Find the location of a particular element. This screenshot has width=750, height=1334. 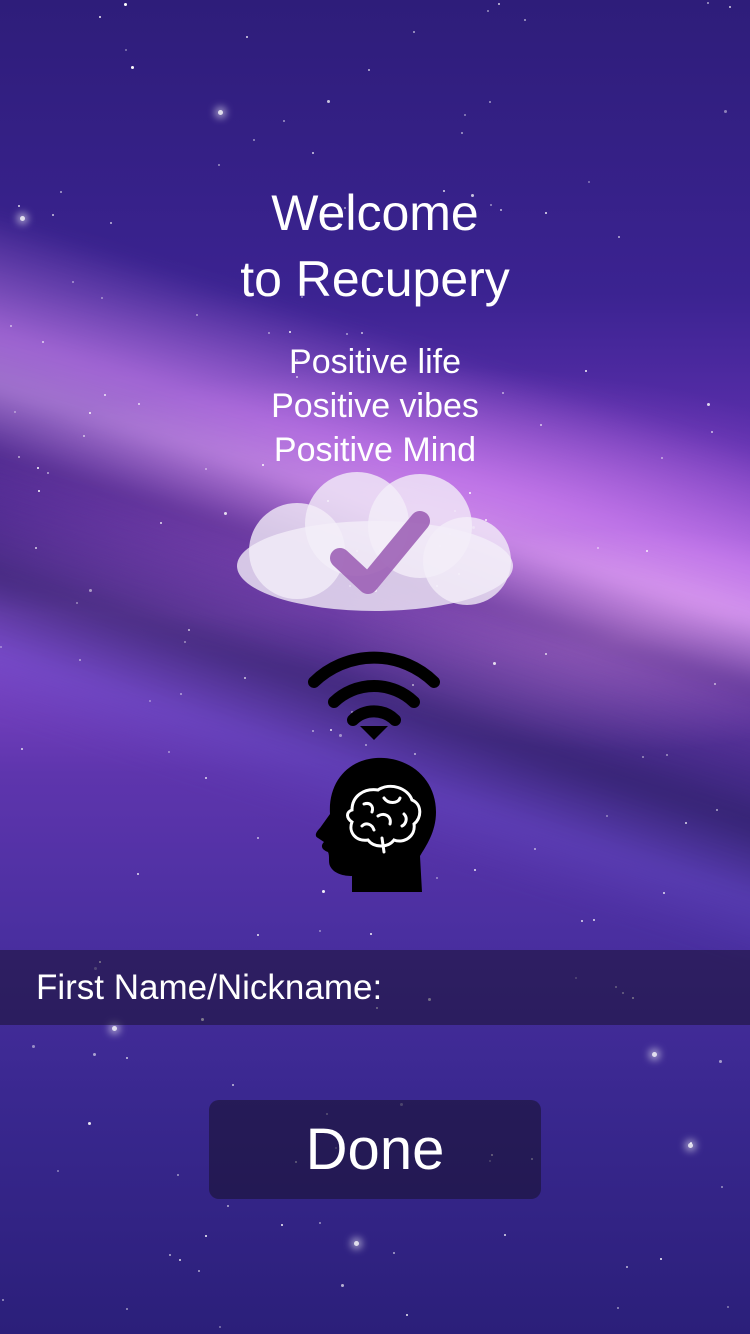

name-field-label: First Name/Nickname: is located at coordinates (209, 987).